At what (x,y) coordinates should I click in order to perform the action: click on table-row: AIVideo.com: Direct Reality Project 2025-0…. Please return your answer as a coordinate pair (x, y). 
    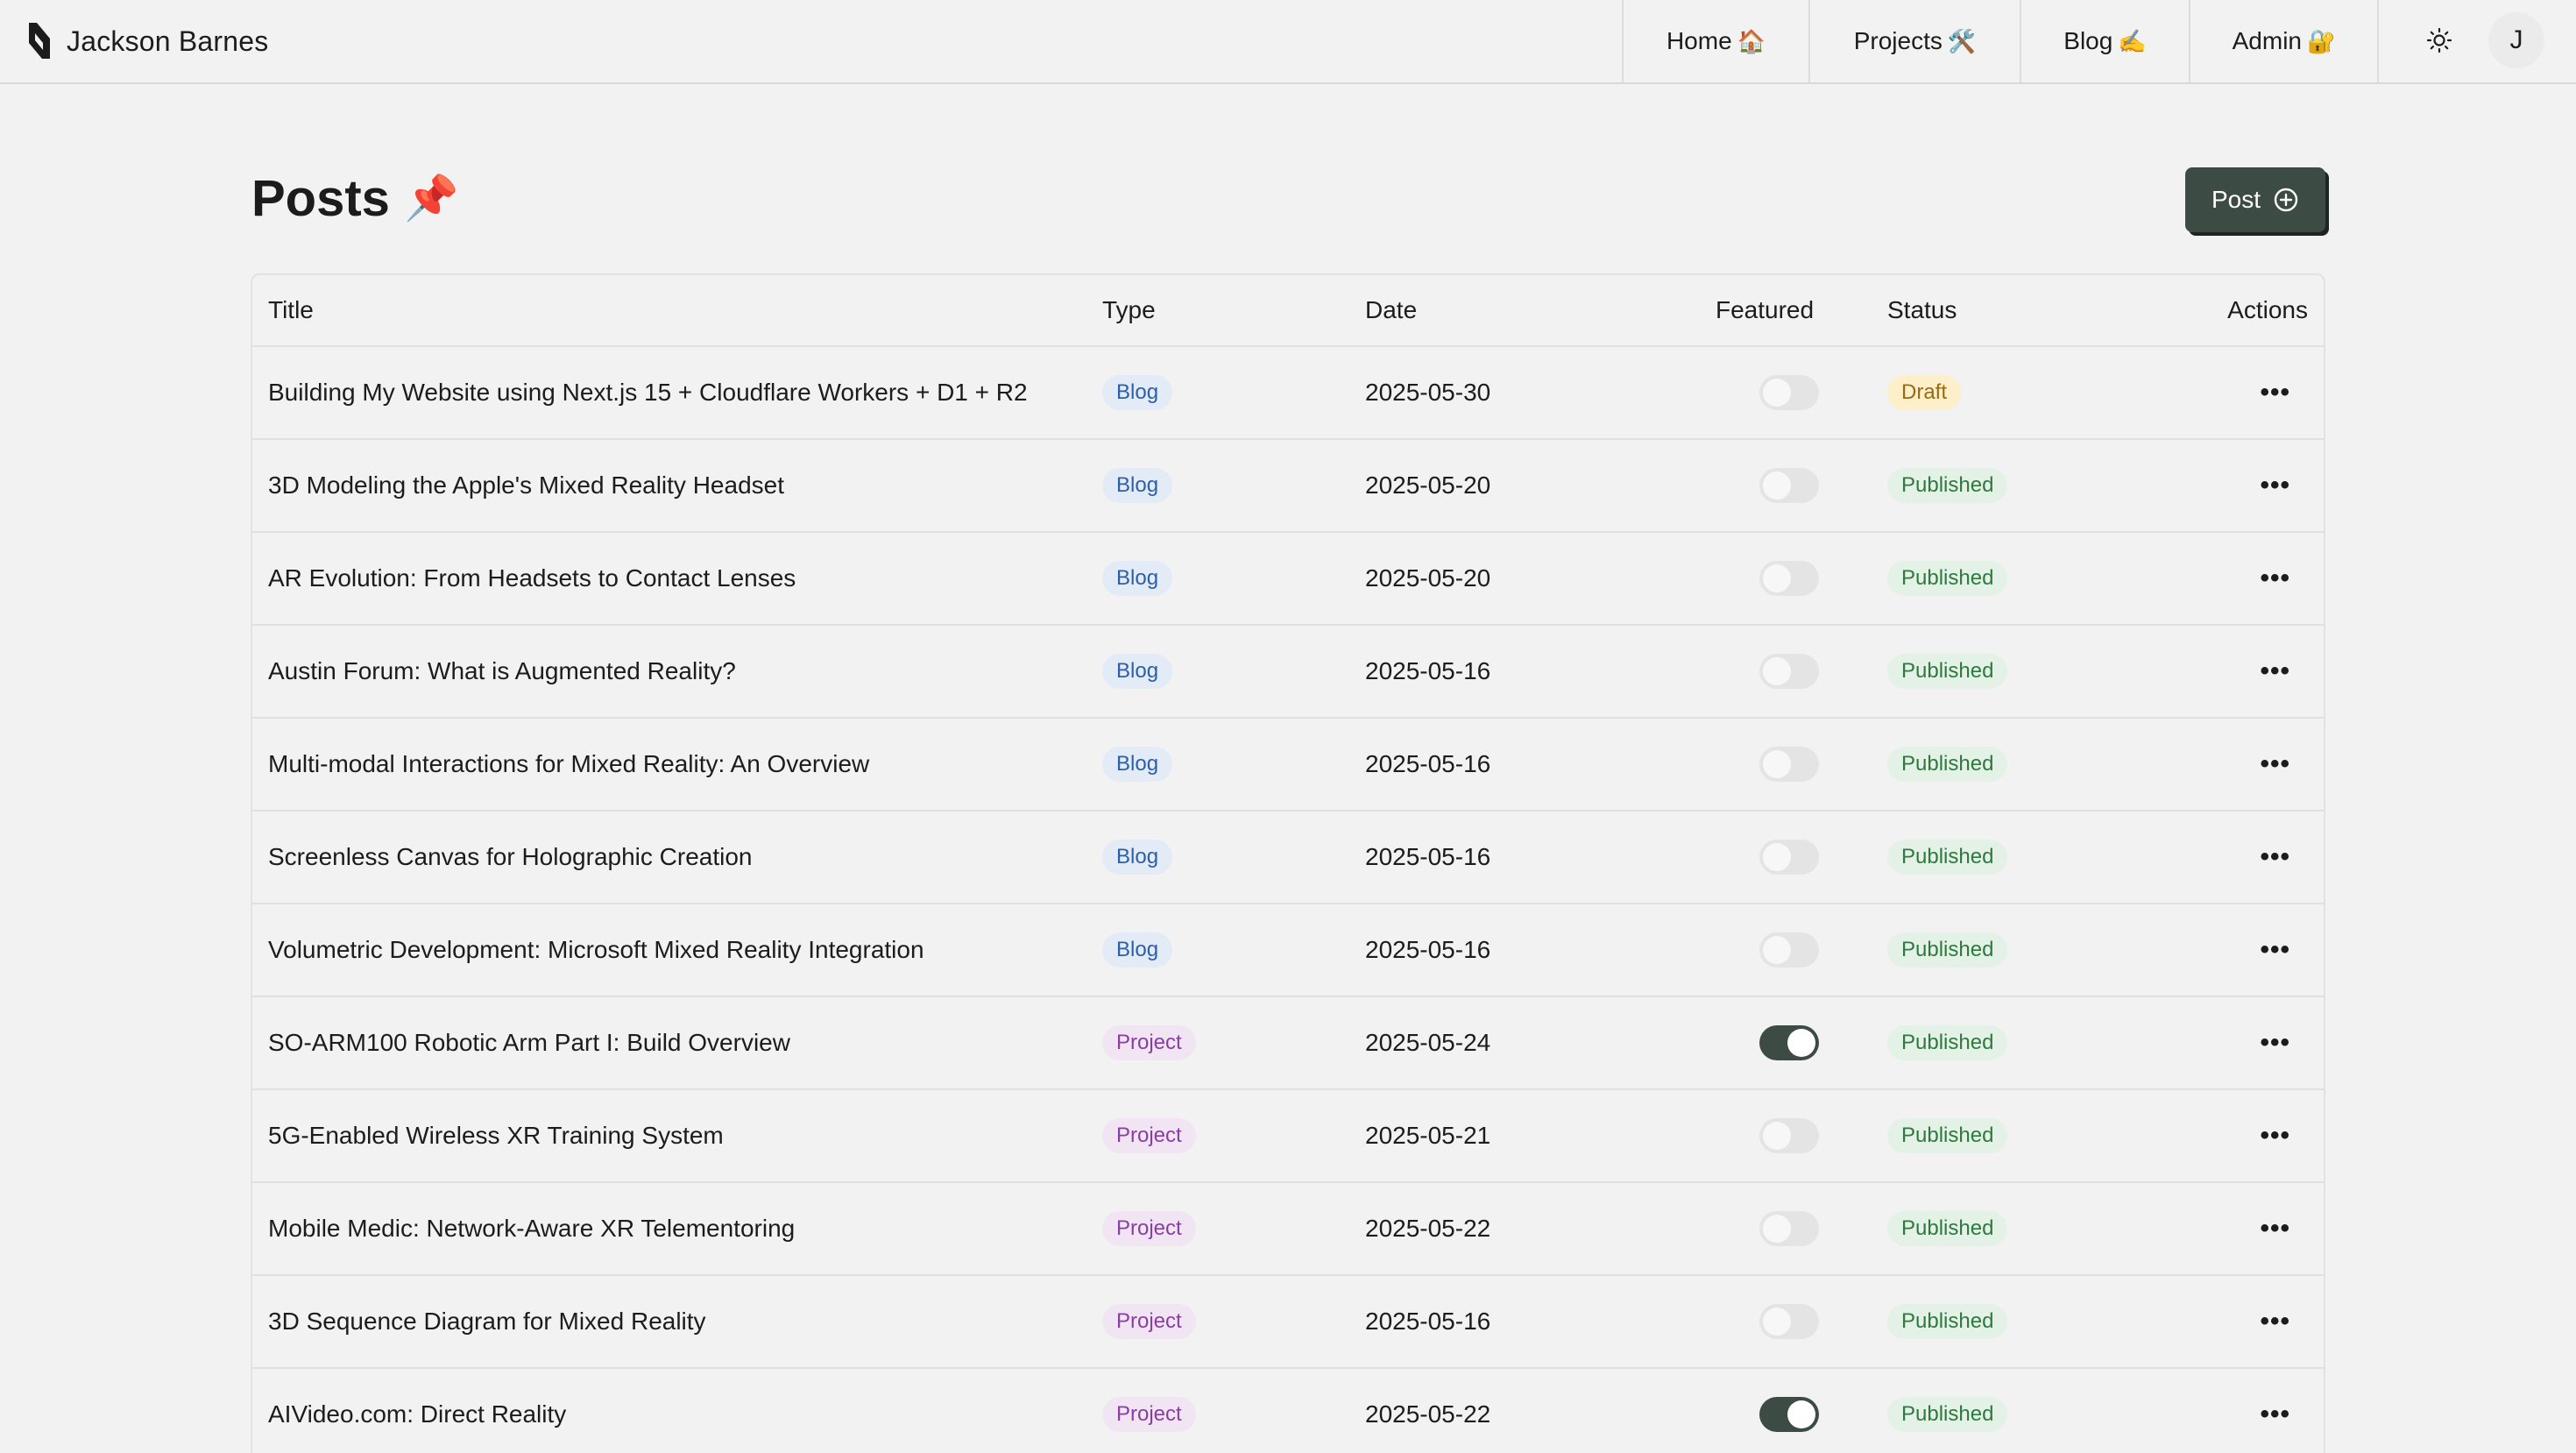
    Looking at the image, I should click on (1288, 1411).